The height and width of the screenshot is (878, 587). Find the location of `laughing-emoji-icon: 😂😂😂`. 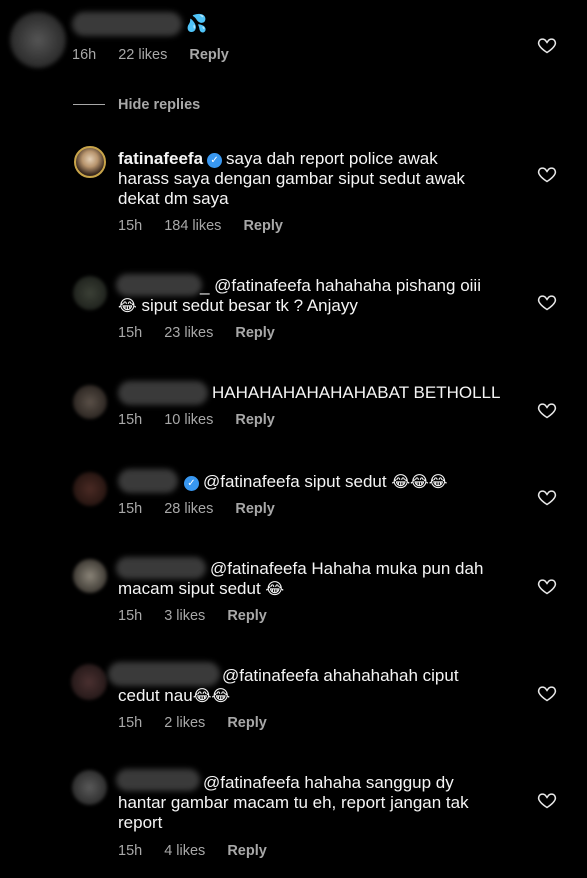

laughing-emoji-icon: 😂😂😂 is located at coordinates (419, 482).